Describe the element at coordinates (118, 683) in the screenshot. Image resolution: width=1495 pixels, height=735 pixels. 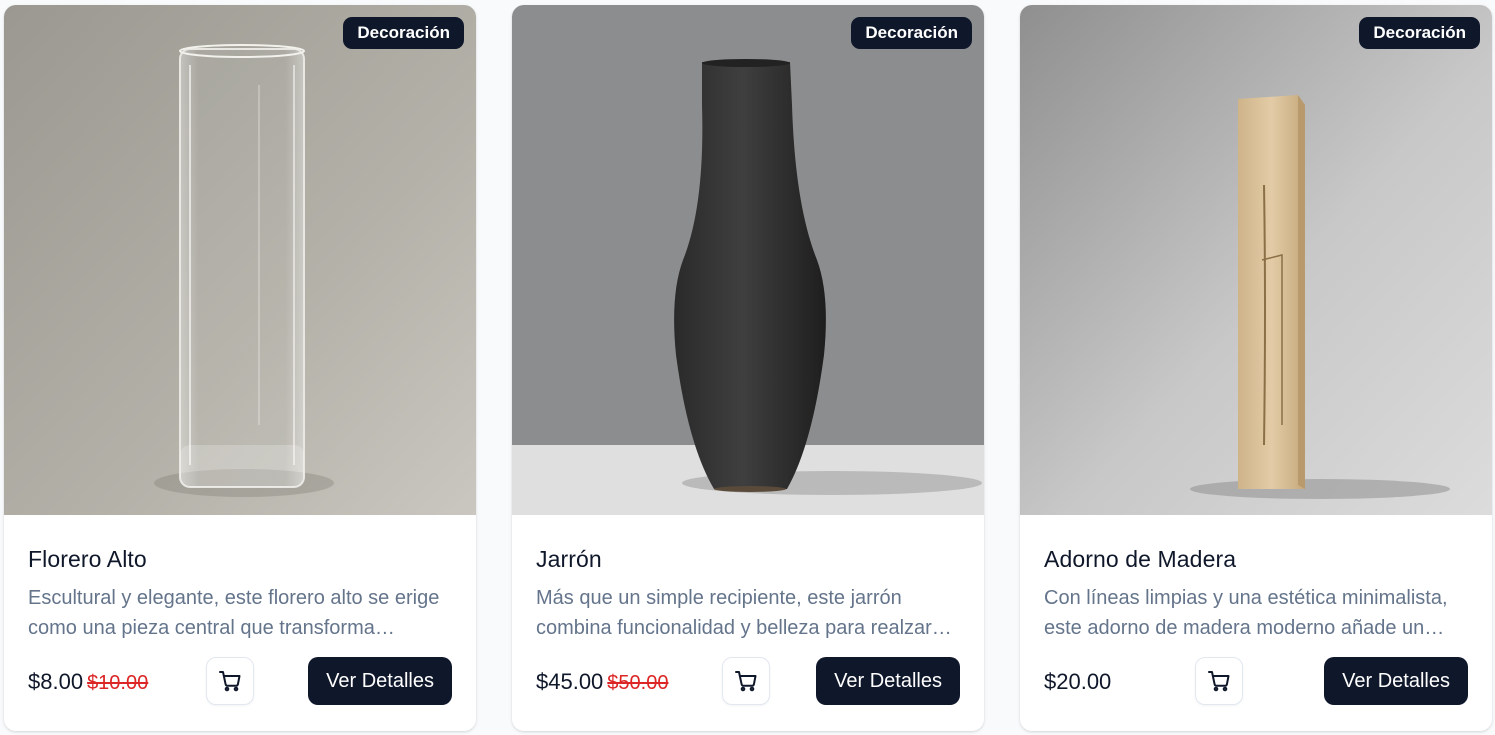
I see `original-price: $10.00` at that location.